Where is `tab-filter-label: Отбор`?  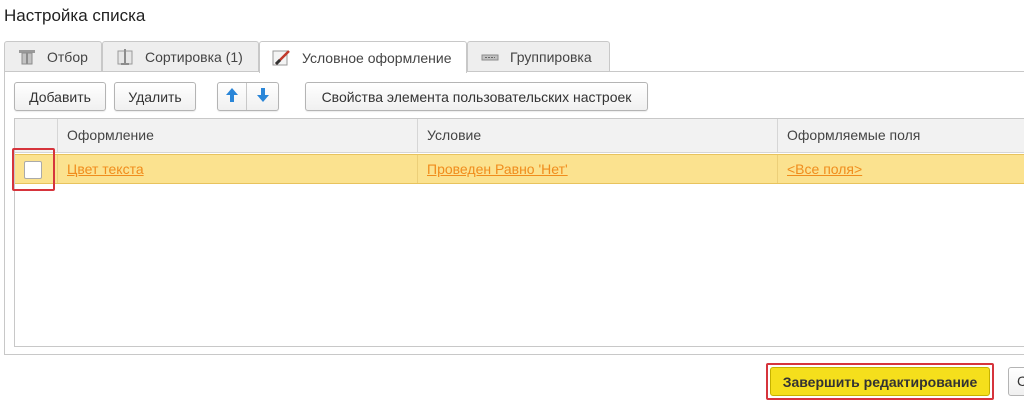
tab-filter-label: Отбор is located at coordinates (67, 57).